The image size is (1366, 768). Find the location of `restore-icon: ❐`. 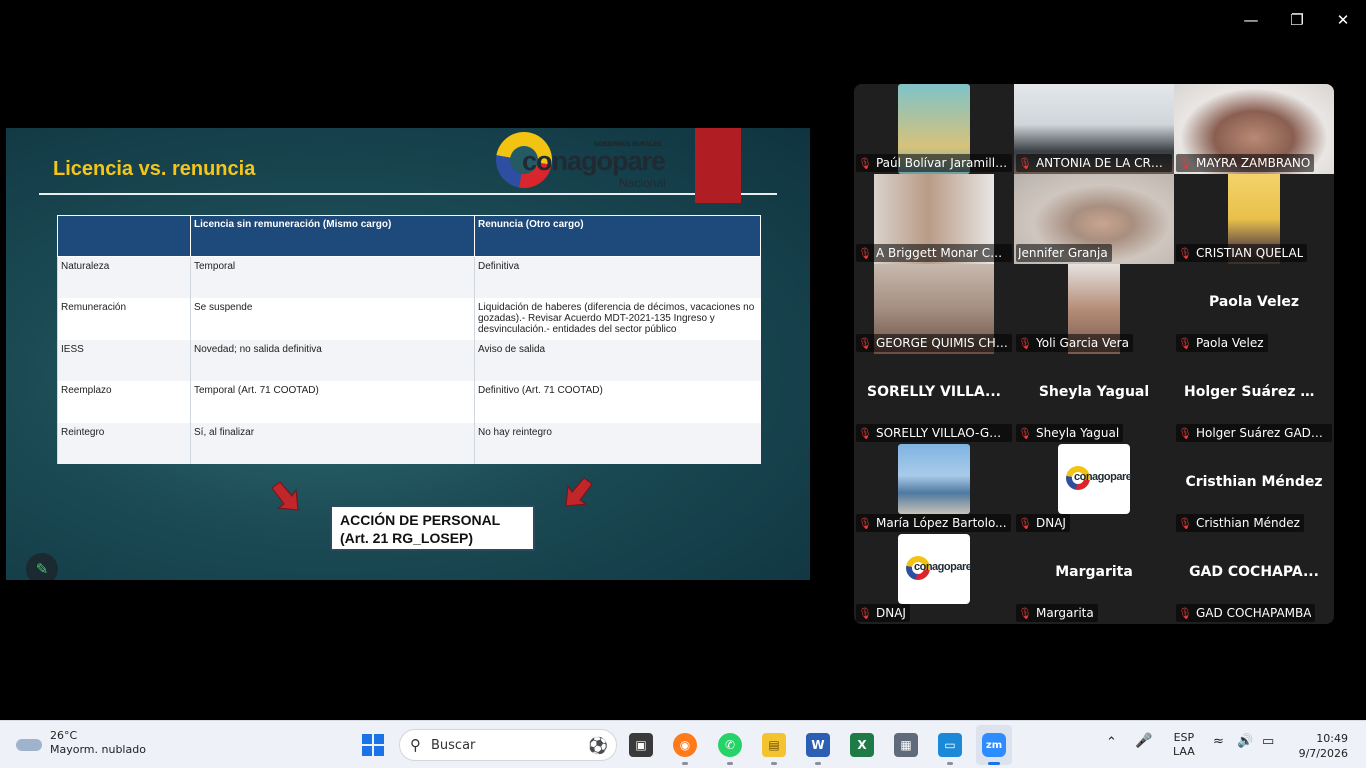

restore-icon: ❐ is located at coordinates (1297, 20).